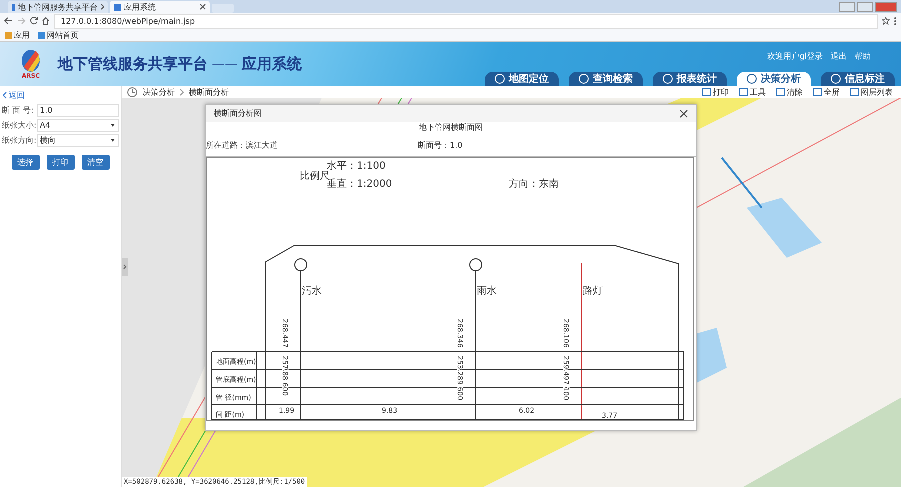  What do you see at coordinates (58, 35) in the screenshot?
I see `bookmark: 网站首页` at bounding box center [58, 35].